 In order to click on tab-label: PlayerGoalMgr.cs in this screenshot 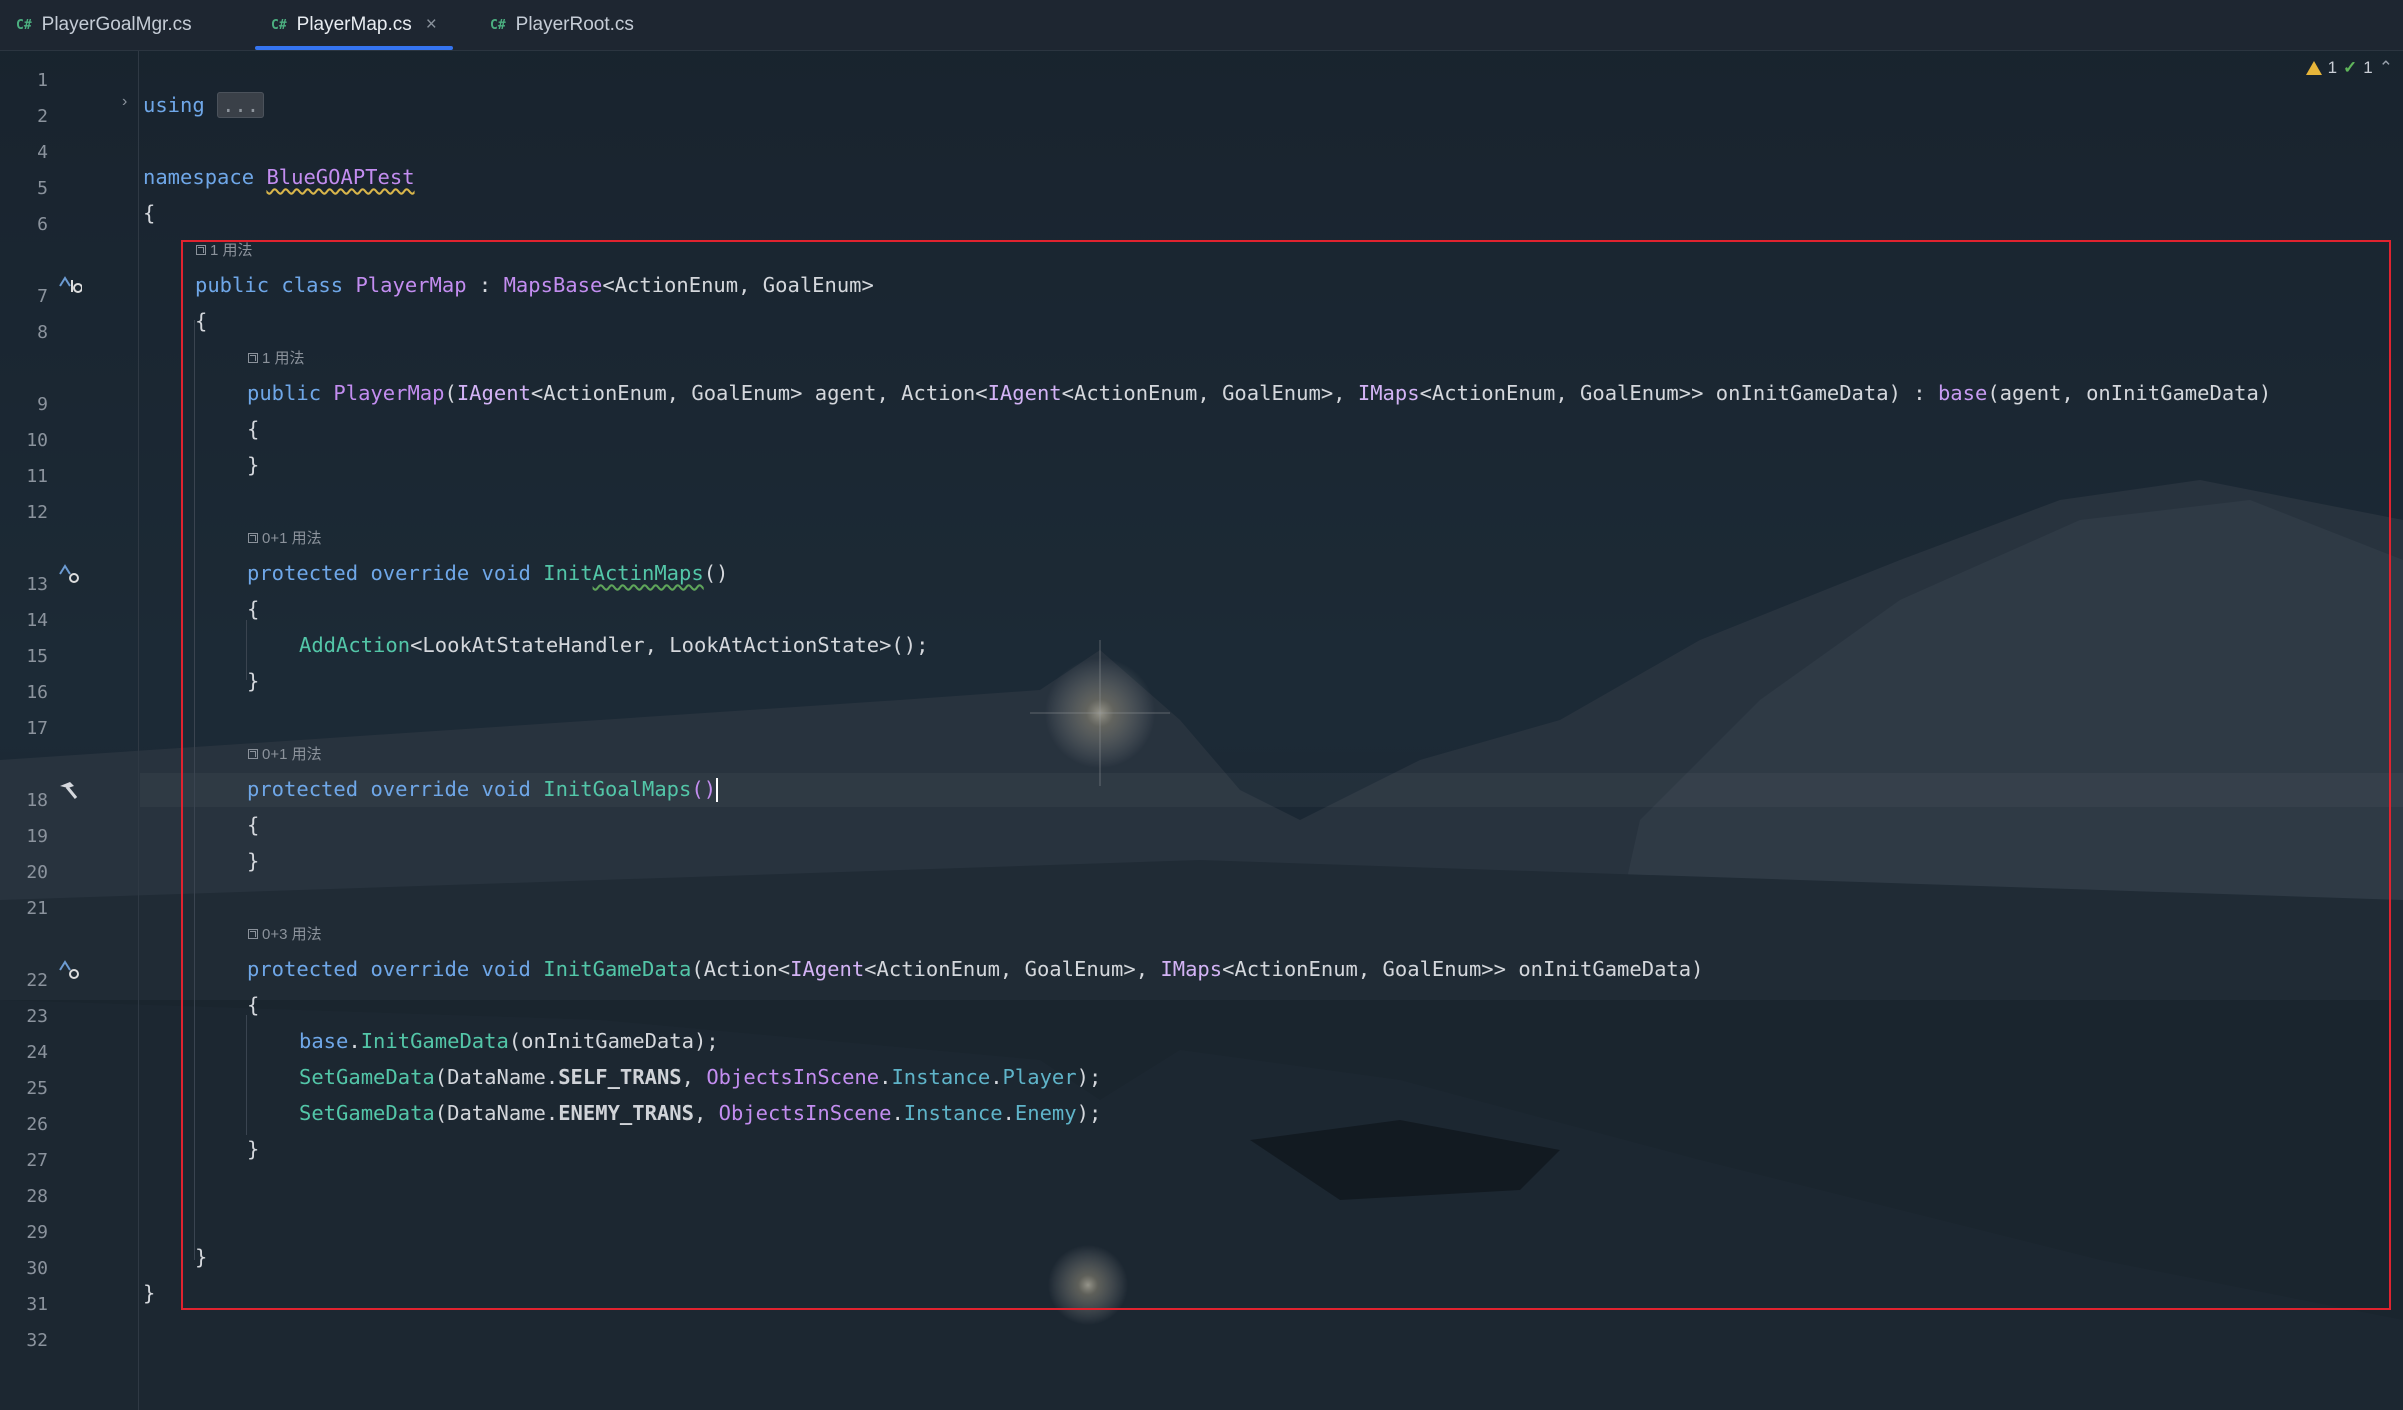, I will do `click(116, 24)`.